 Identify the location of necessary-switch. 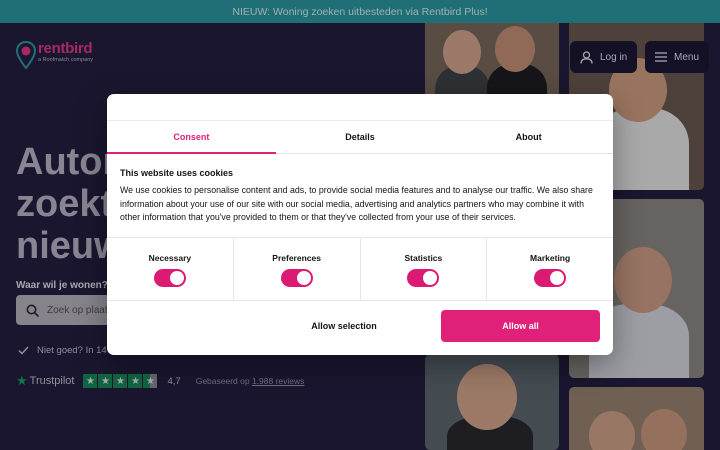
(169, 278).